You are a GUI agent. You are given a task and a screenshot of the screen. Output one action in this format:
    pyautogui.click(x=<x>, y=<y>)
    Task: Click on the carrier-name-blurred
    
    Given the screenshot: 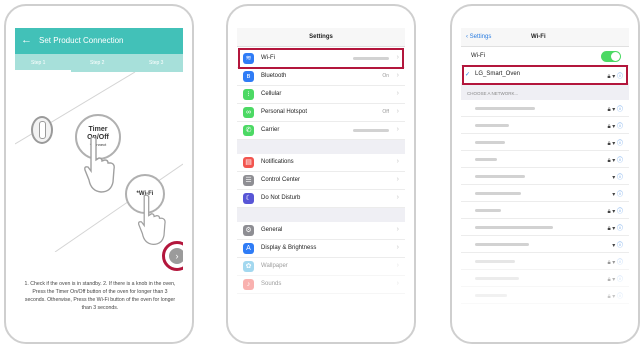 What is the action you would take?
    pyautogui.click(x=371, y=130)
    